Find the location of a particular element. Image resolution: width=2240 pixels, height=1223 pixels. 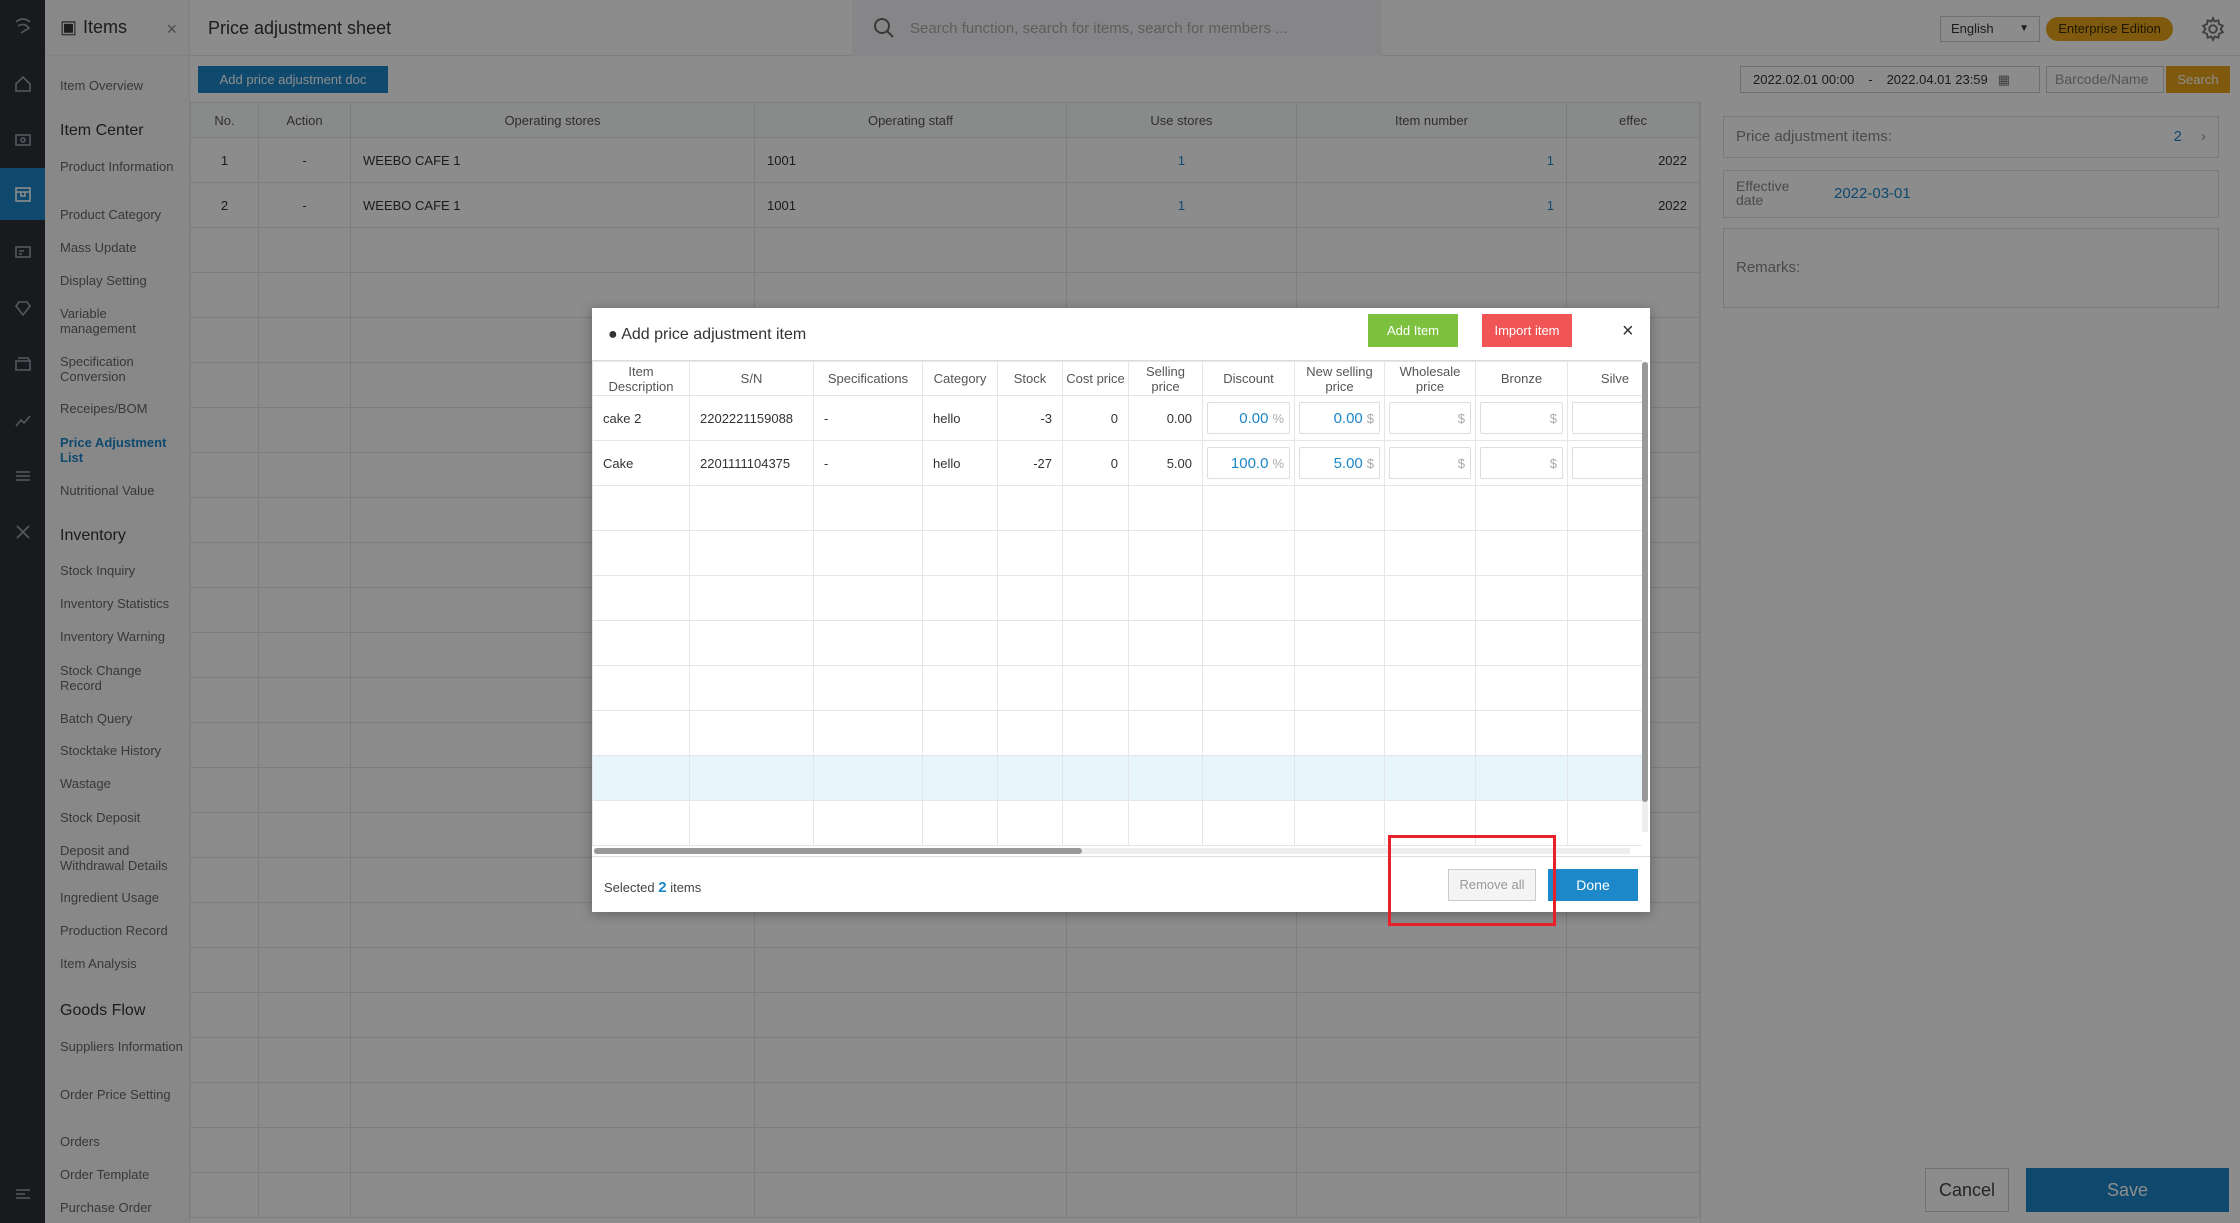

col-wholesale-price: Wholesale price is located at coordinates (1430, 378).